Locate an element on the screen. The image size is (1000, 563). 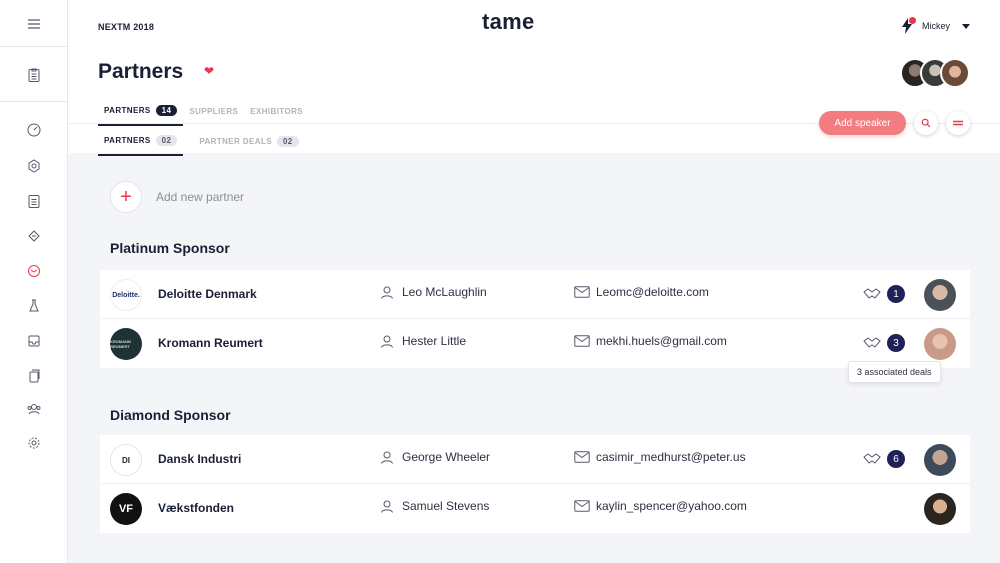
company-logo: DI is located at coordinates (126, 460).